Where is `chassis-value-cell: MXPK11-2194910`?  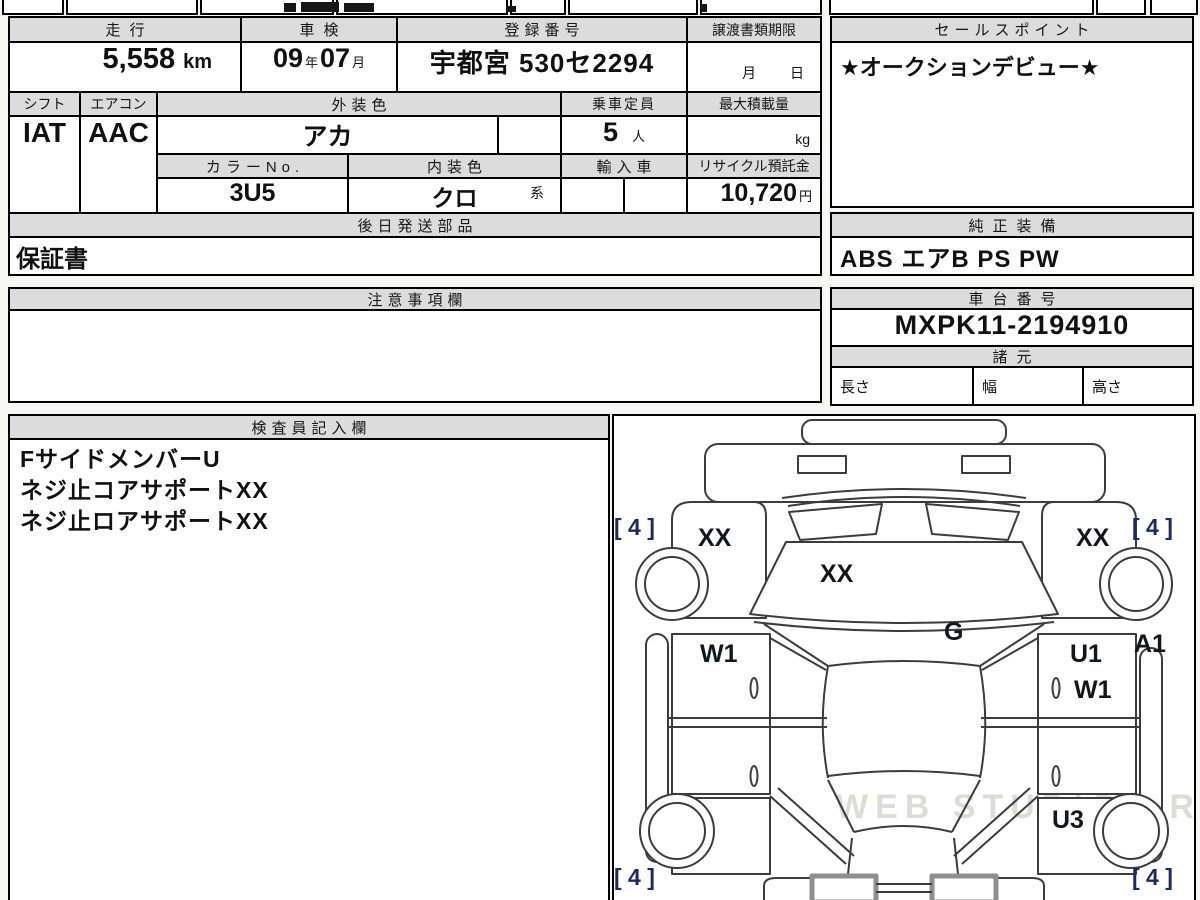
chassis-value-cell: MXPK11-2194910 is located at coordinates (1012, 328).